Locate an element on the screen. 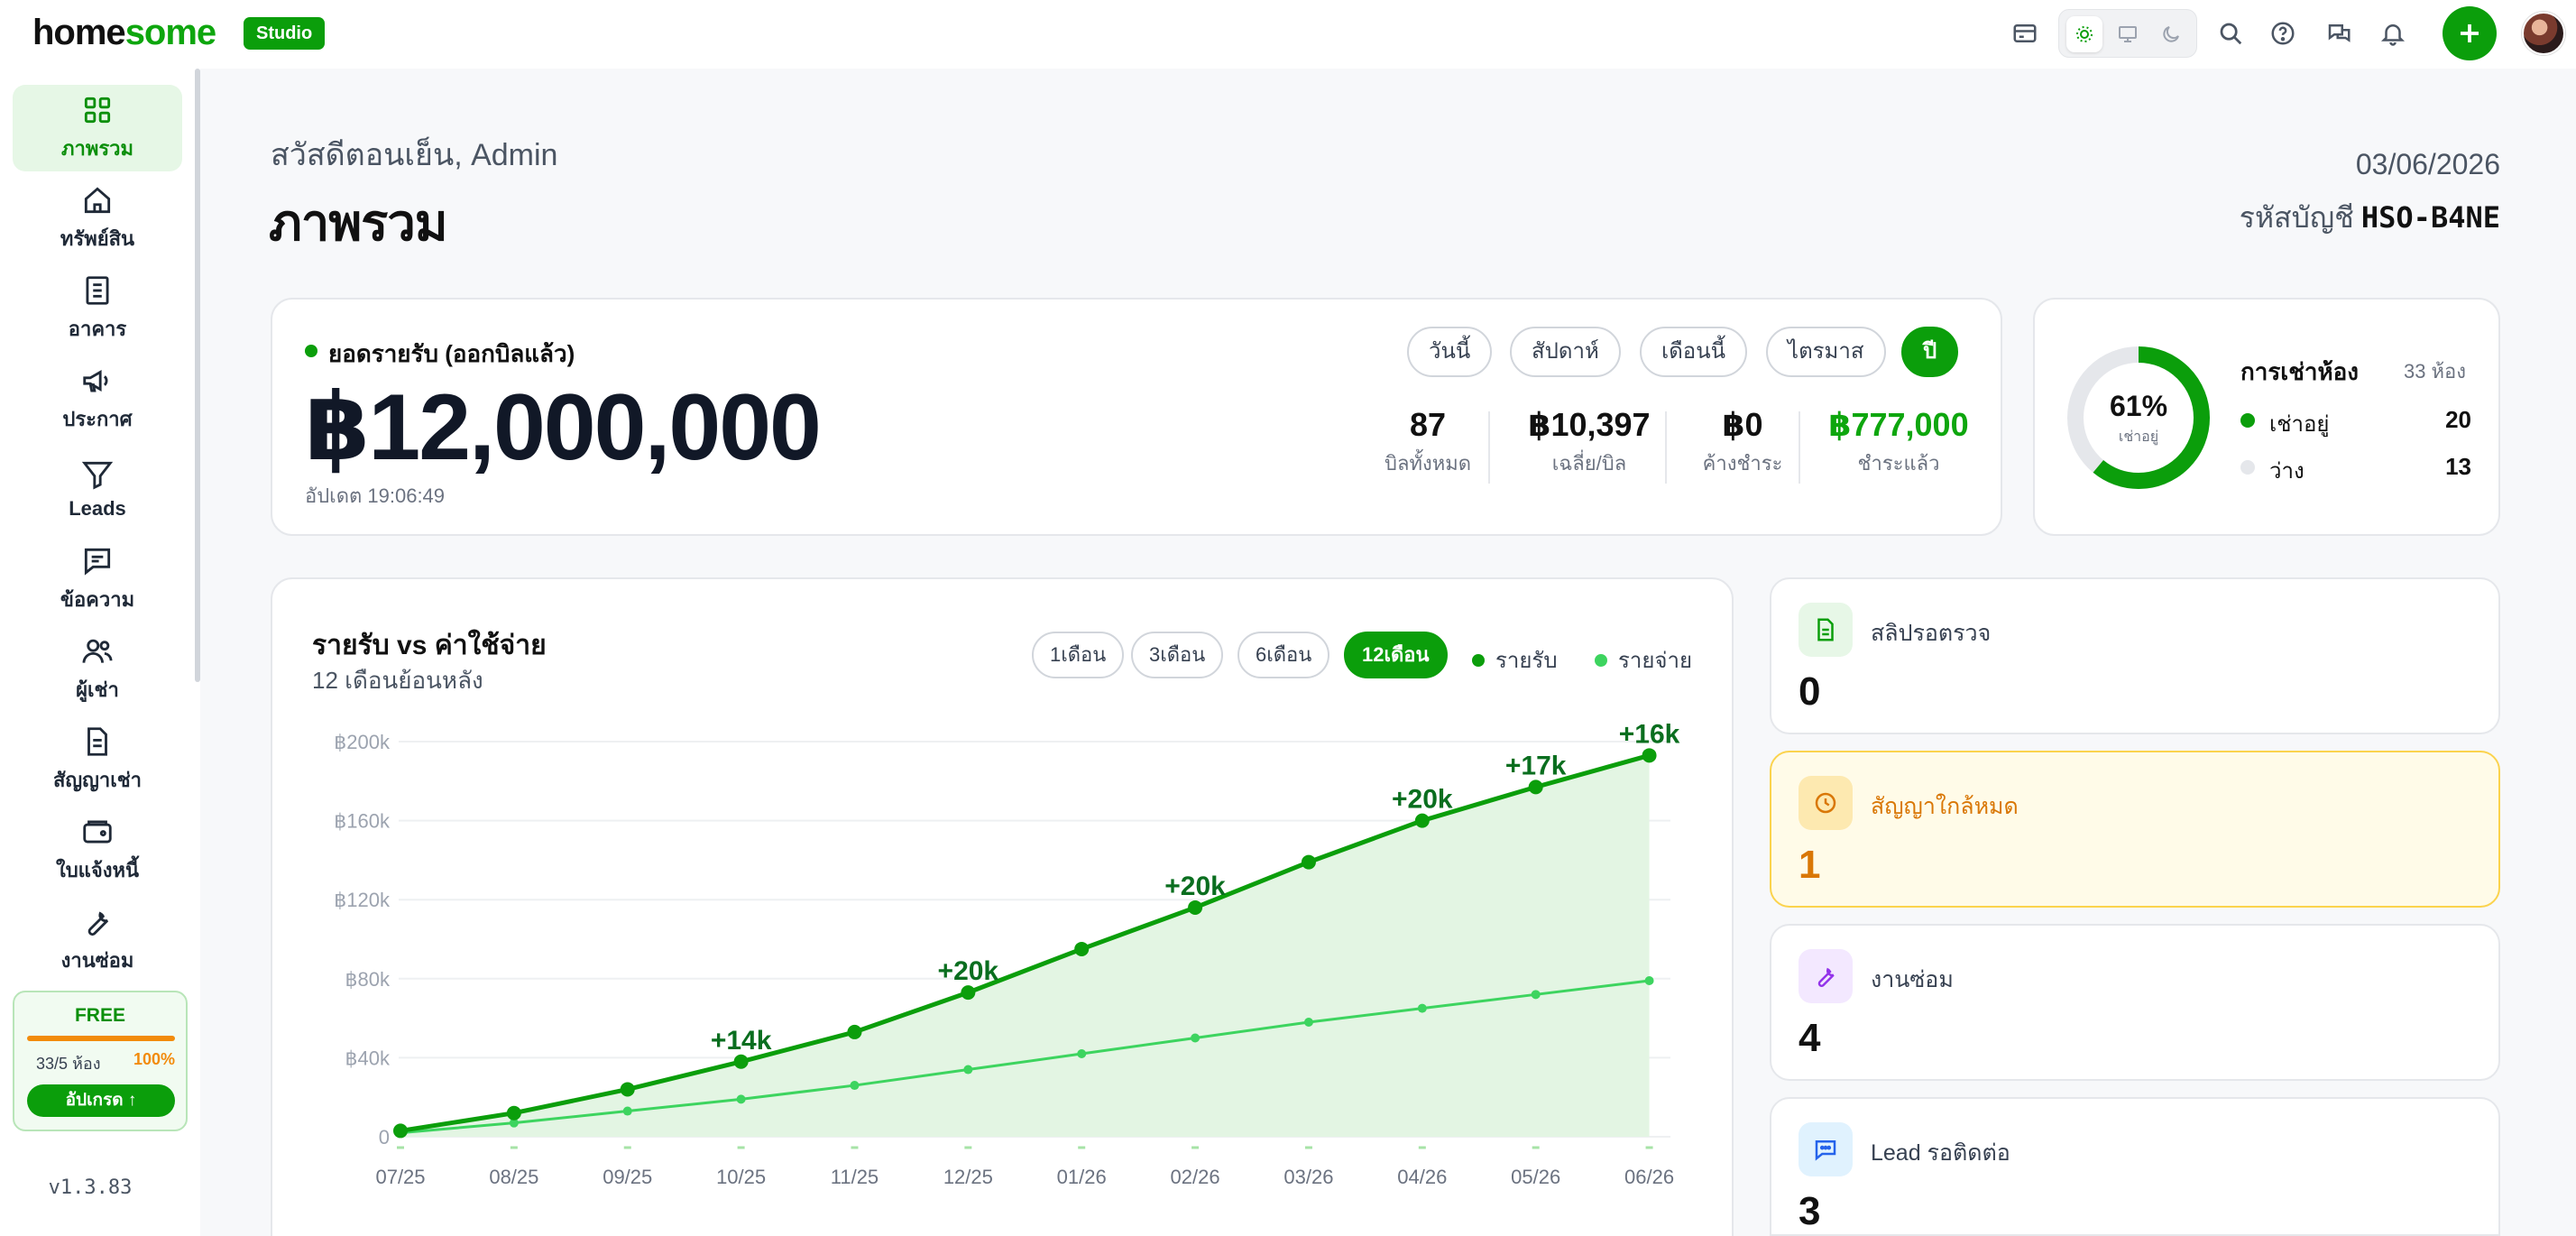 Image resolution: width=2576 pixels, height=1236 pixels. x-tick-label: 08/25 is located at coordinates (513, 1177).